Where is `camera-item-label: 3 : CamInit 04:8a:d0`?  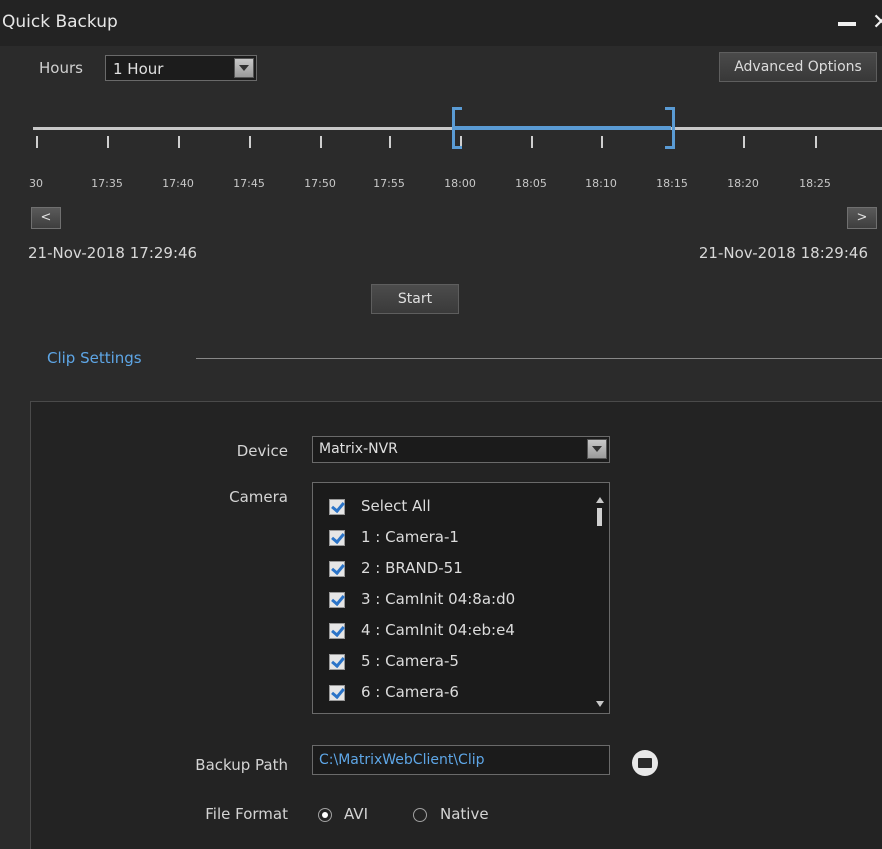 camera-item-label: 3 : CamInit 04:8a:d0 is located at coordinates (438, 599).